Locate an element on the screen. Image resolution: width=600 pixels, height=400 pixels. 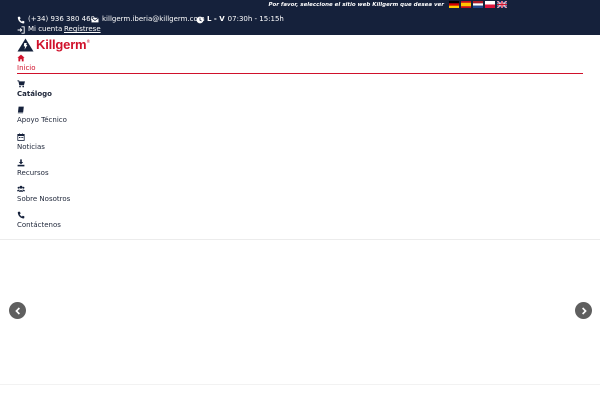
menu-item-apoyo-tecnico: Apoyo Técnico is located at coordinates (300, 118).